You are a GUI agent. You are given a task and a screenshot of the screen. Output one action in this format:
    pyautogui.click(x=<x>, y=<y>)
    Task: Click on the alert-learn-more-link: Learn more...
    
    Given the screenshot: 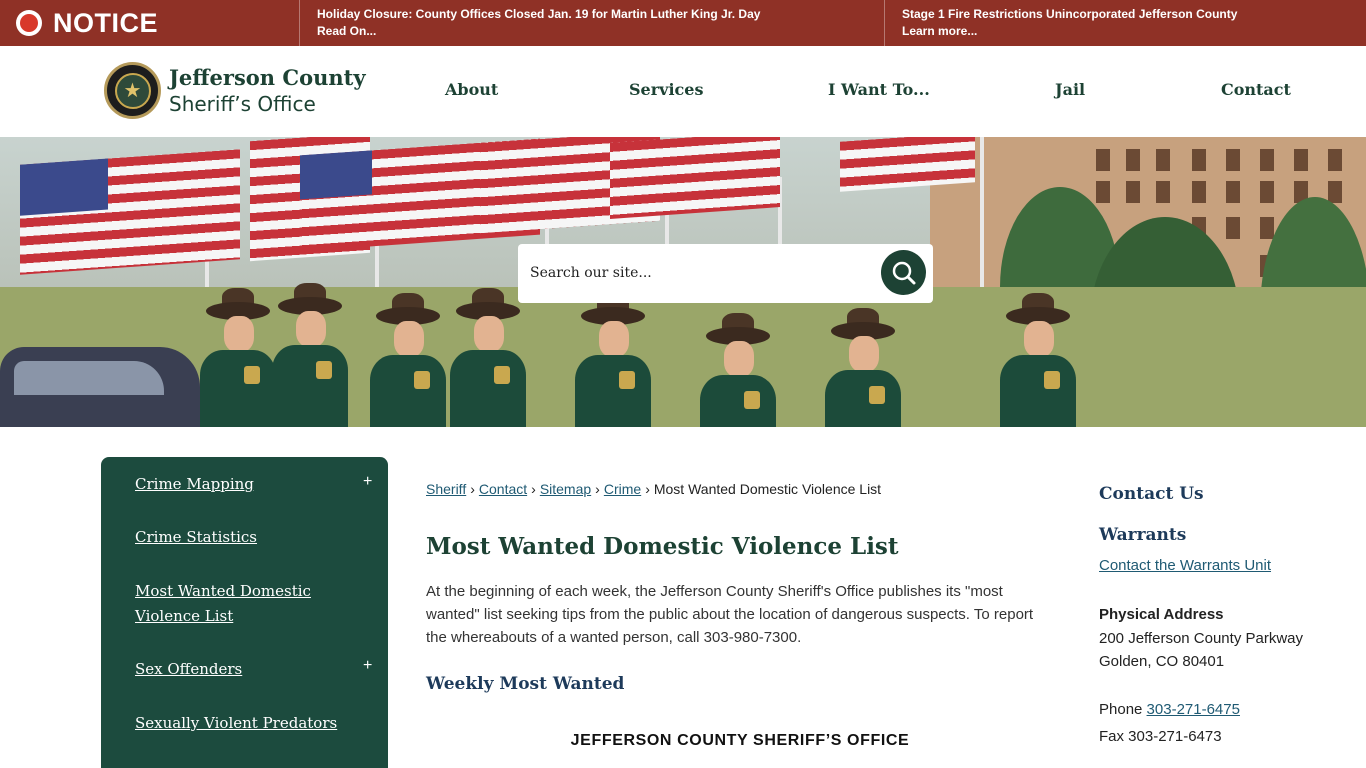 What is the action you would take?
    pyautogui.click(x=1134, y=31)
    